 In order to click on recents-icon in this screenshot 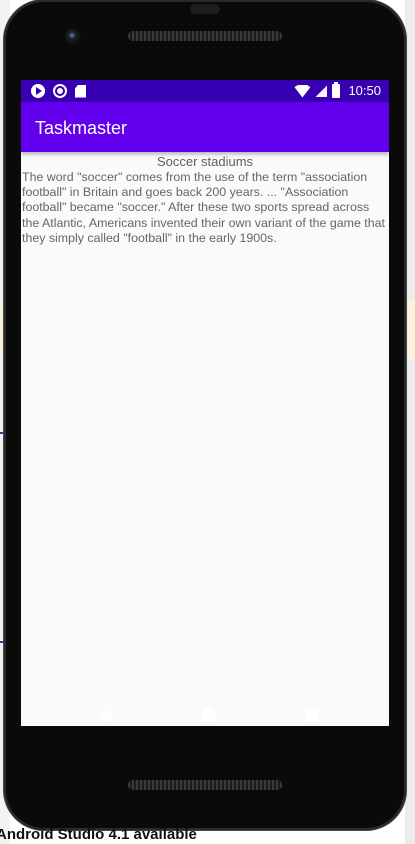, I will do `click(311, 715)`.